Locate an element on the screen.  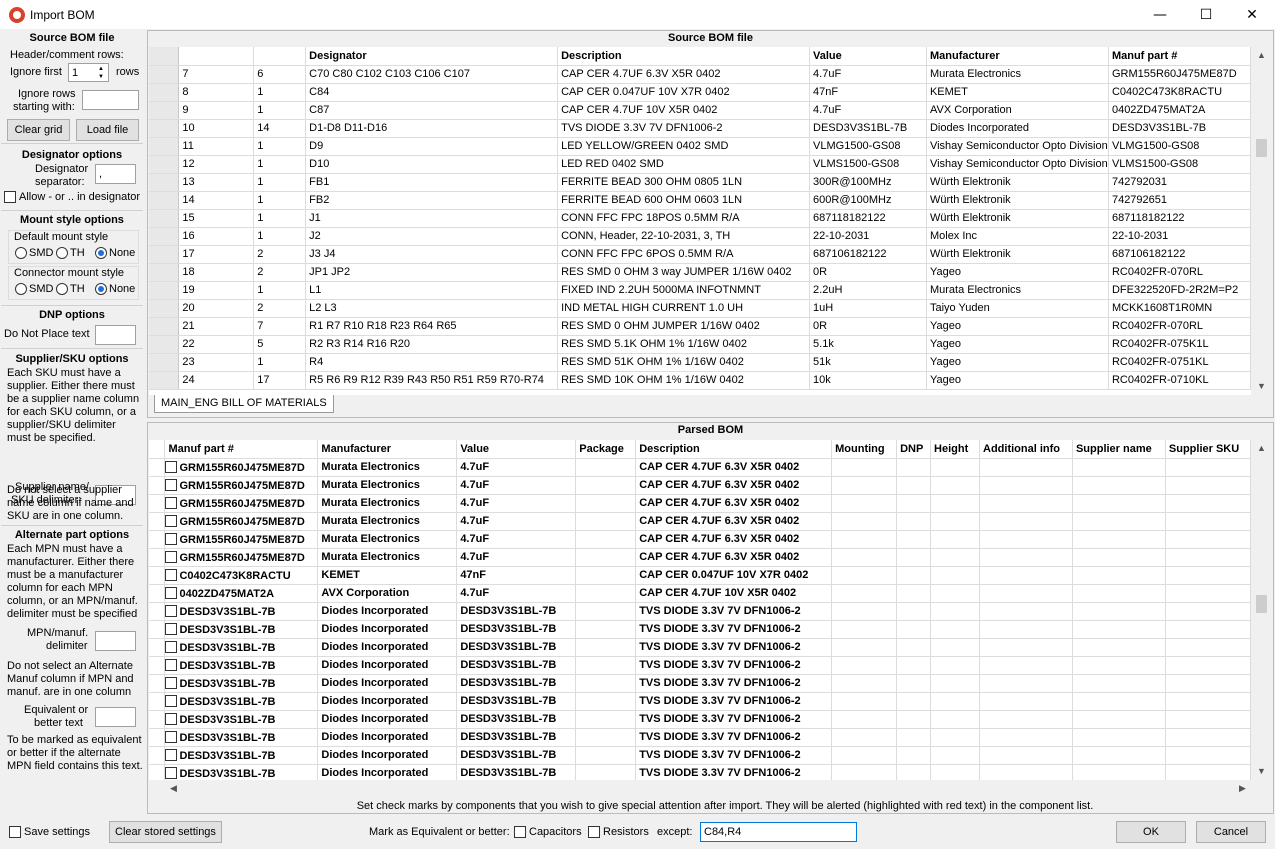
table-cell: C84 is located at coordinates (432, 92).